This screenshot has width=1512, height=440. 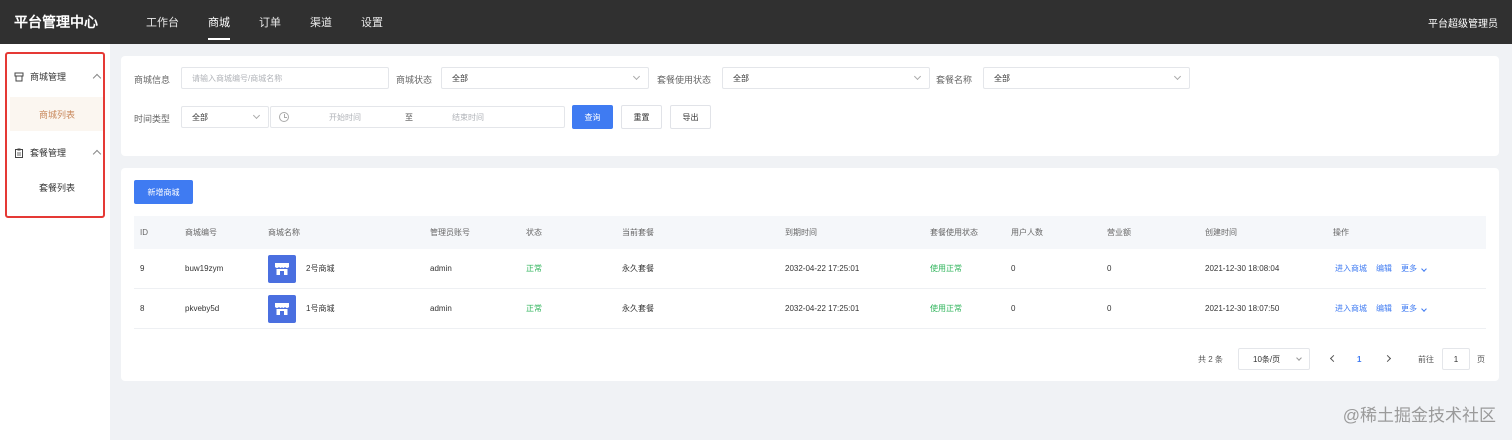 I want to click on goto-label: 前往, so click(x=1426, y=359).